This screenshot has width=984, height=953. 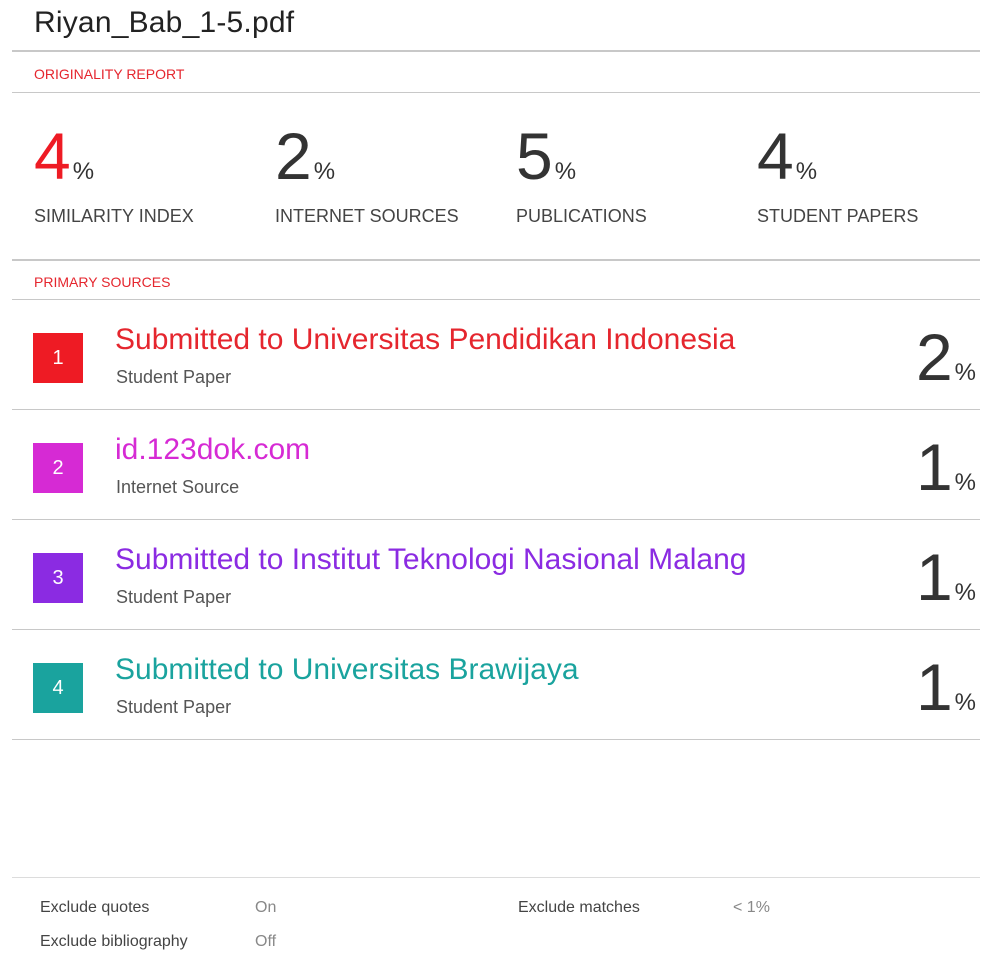 I want to click on source-rank-badge: 3, so click(x=58, y=578).